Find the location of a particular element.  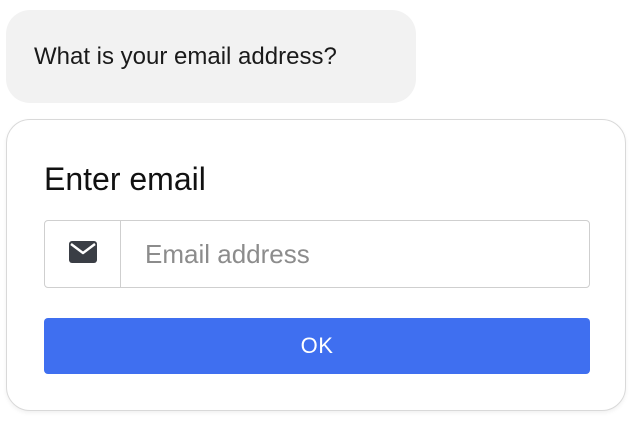

envelope-icon is located at coordinates (82, 254).